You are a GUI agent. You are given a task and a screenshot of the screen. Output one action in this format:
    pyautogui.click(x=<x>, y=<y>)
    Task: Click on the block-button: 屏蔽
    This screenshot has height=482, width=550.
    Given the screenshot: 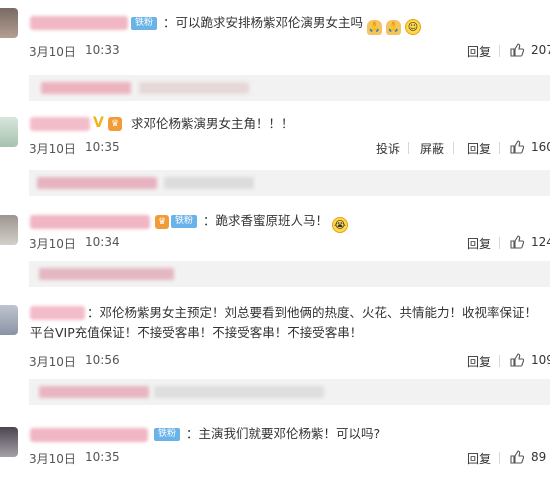 What is the action you would take?
    pyautogui.click(x=432, y=148)
    